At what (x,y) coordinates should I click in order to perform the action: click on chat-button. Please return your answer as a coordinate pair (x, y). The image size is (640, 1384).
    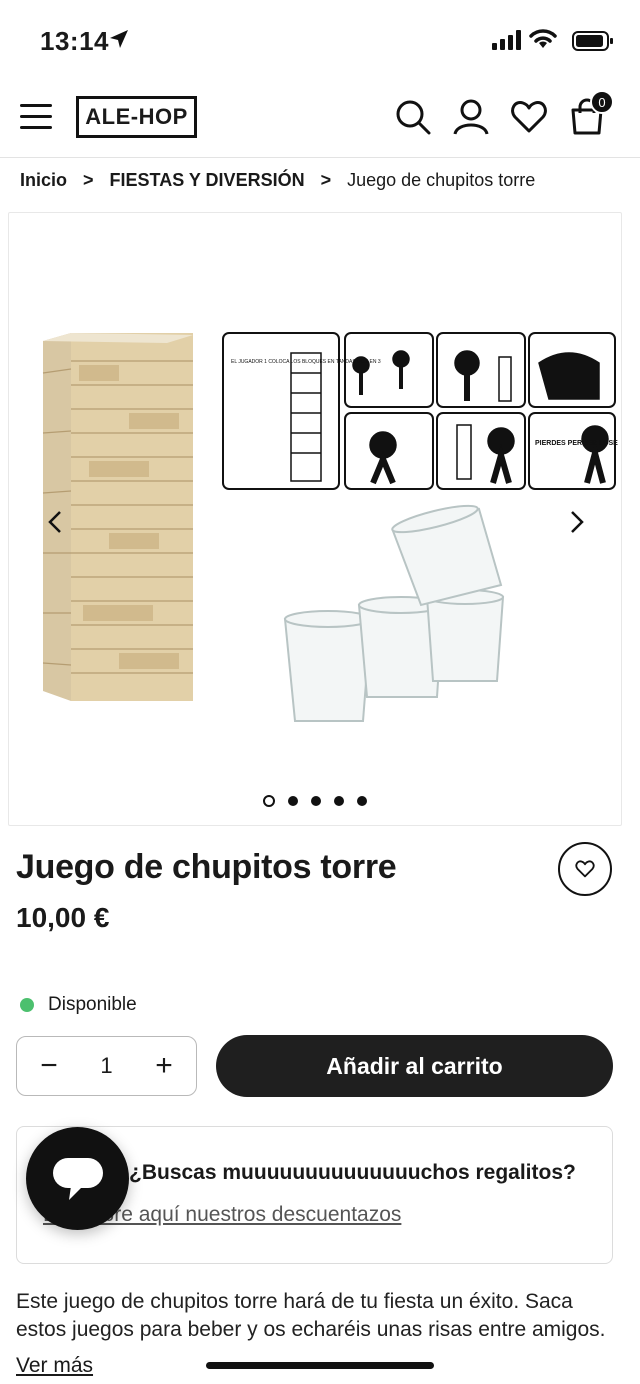
    Looking at the image, I should click on (77, 1178).